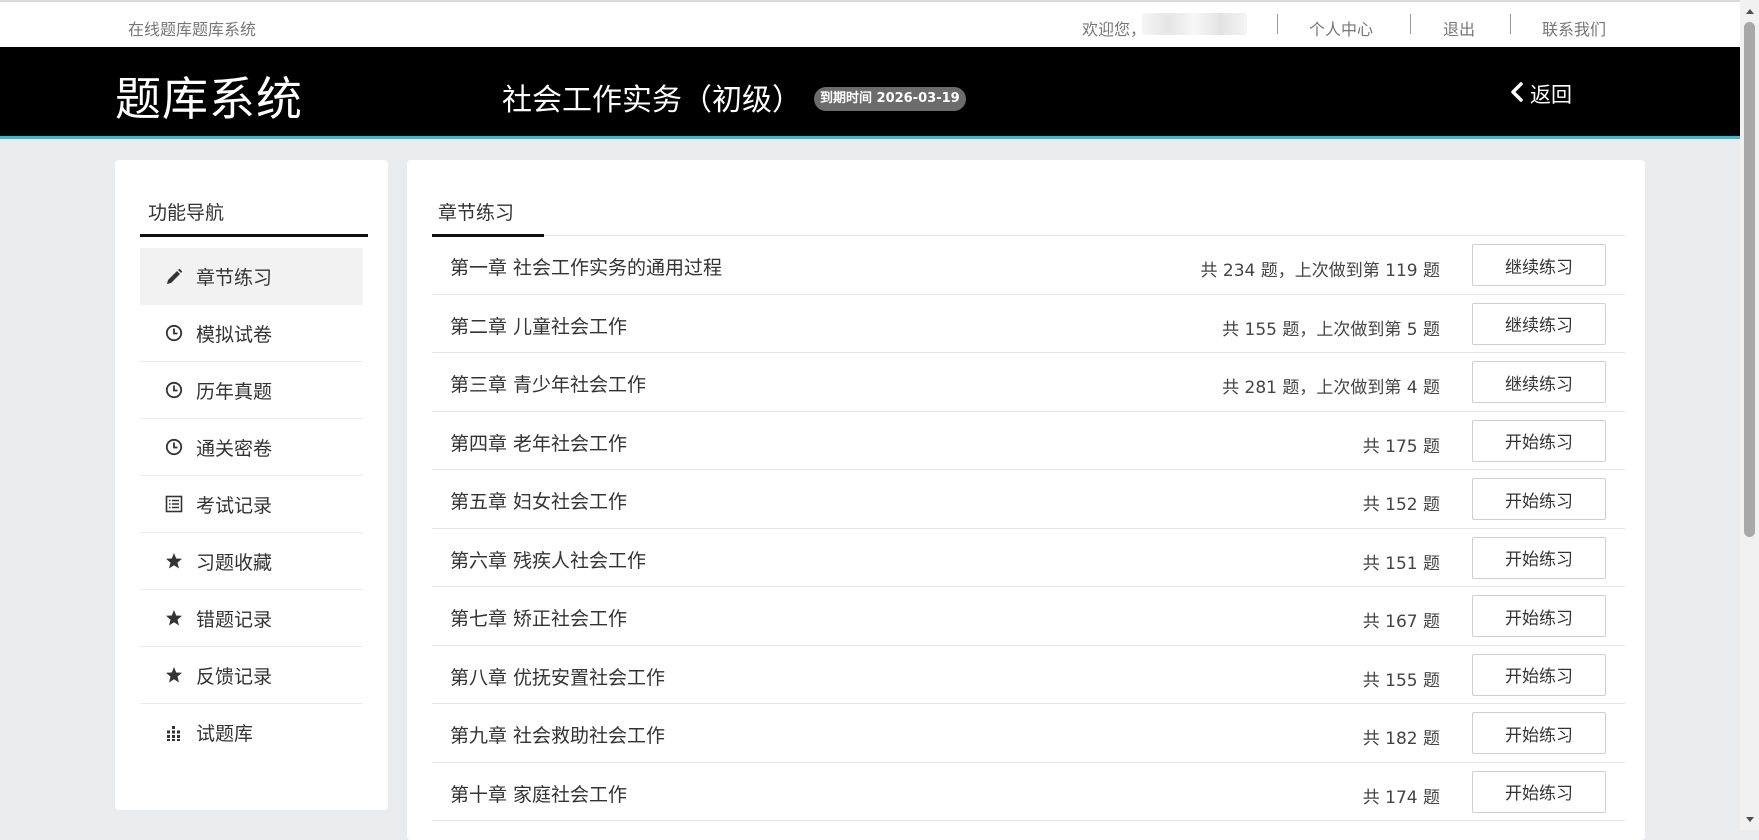  What do you see at coordinates (209, 99) in the screenshot?
I see `logo: 题库系统` at bounding box center [209, 99].